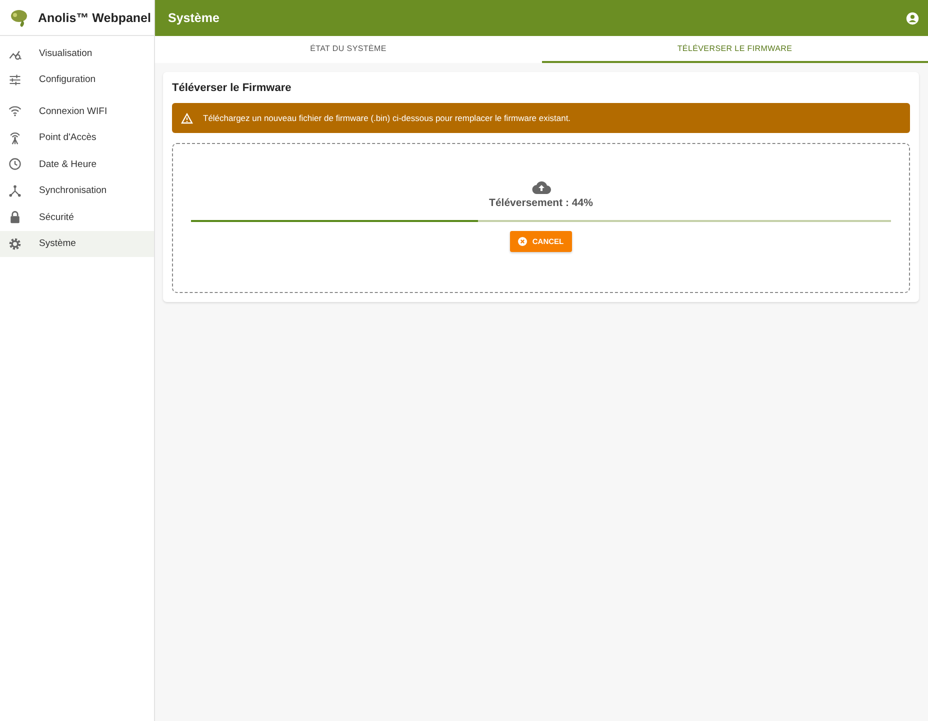  Describe the element at coordinates (912, 18) in the screenshot. I see `account-icon` at that location.